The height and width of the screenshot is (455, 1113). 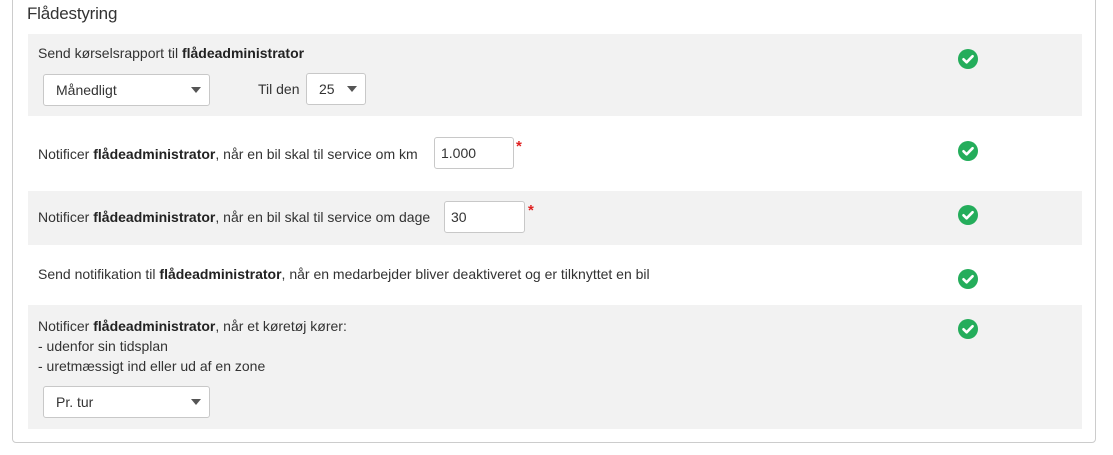 What do you see at coordinates (459, 217) in the screenshot?
I see `service-days-value: 30` at bounding box center [459, 217].